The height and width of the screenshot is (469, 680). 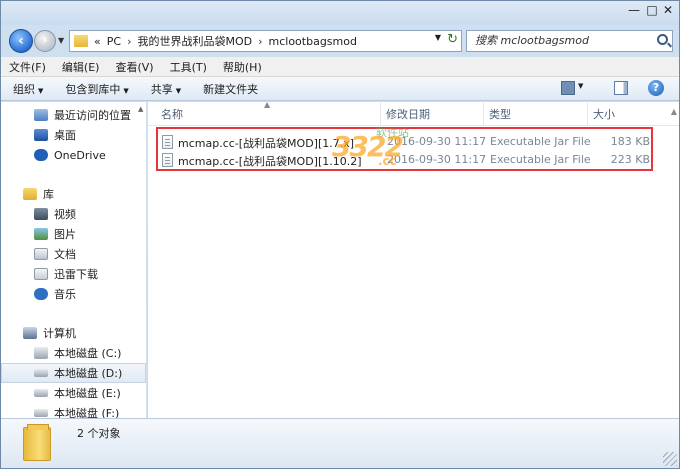 I want to click on address-bar: « PC › 我的世界战利品袋MOD › mclootbagsmod ▼ ↻, so click(x=265, y=41).